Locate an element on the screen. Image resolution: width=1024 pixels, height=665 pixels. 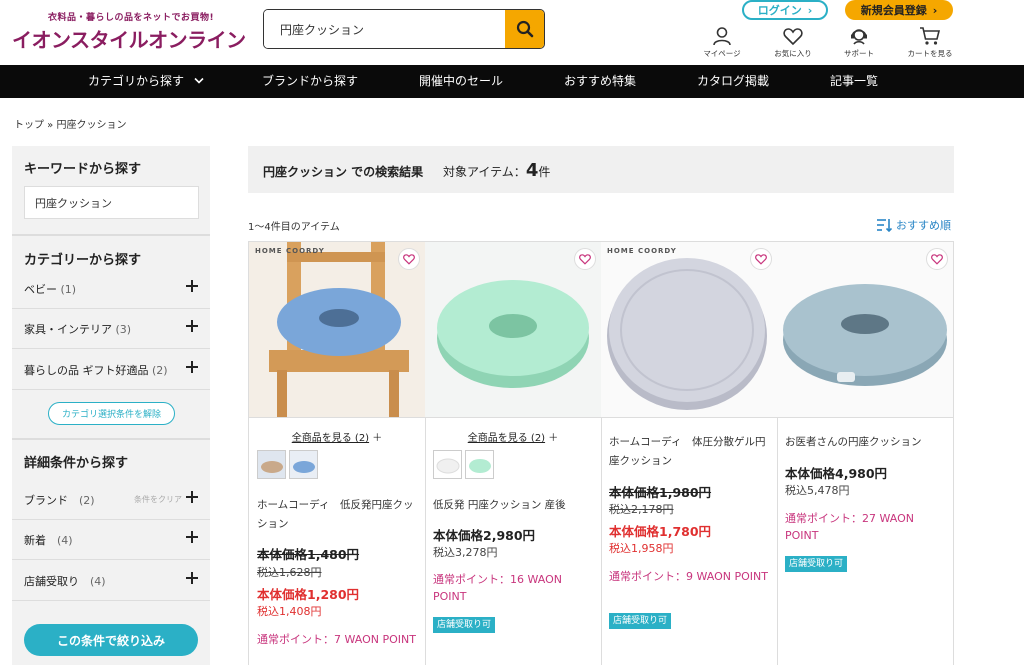
mypage-label: マイページ is located at coordinates (722, 53).